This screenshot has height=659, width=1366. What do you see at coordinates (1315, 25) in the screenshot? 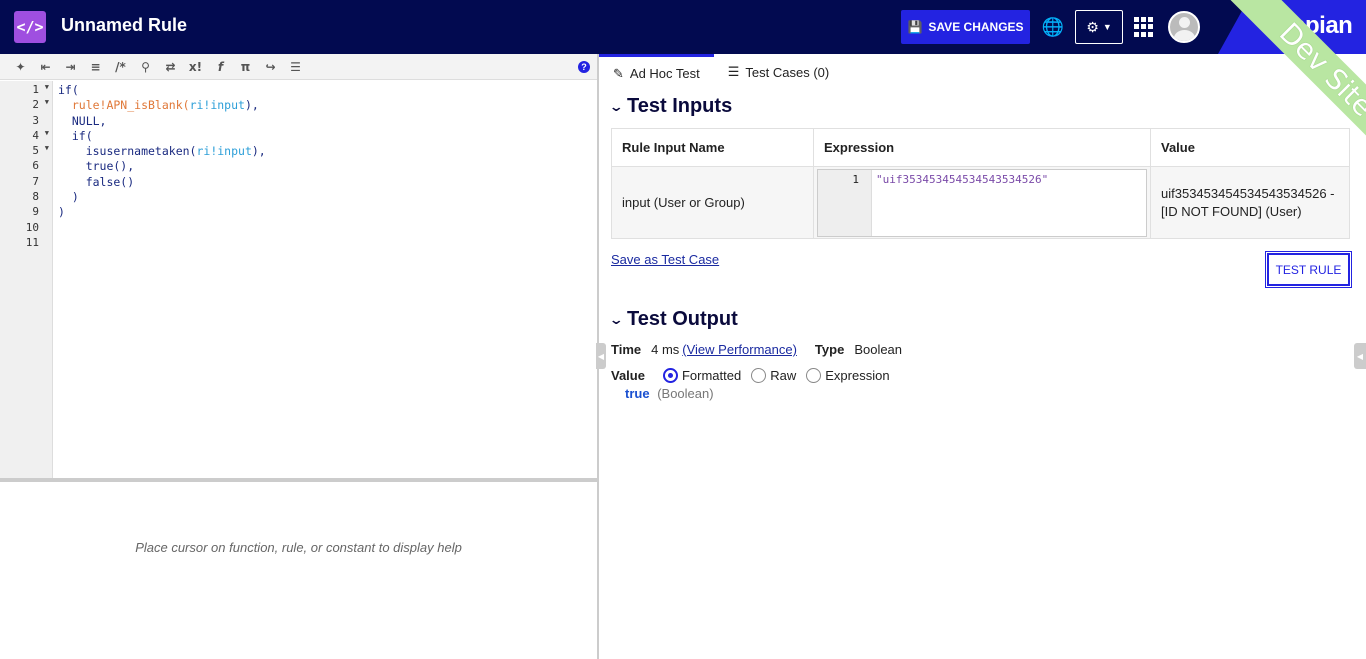
I see `brand-logo: appian` at bounding box center [1315, 25].